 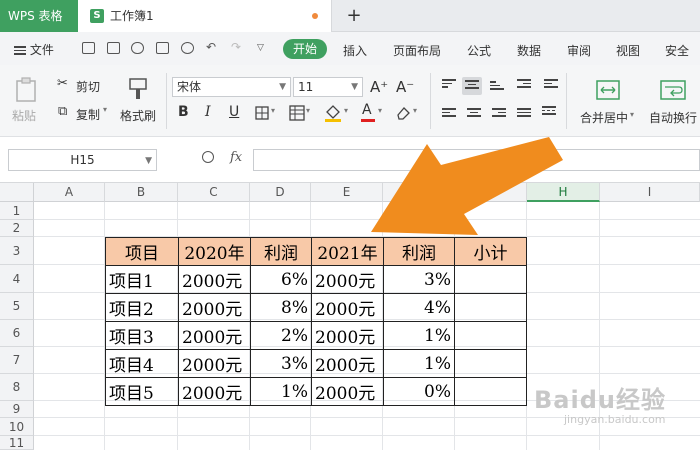 What do you see at coordinates (105, 109) in the screenshot?
I see `copy-dropdown-icon: ▾` at bounding box center [105, 109].